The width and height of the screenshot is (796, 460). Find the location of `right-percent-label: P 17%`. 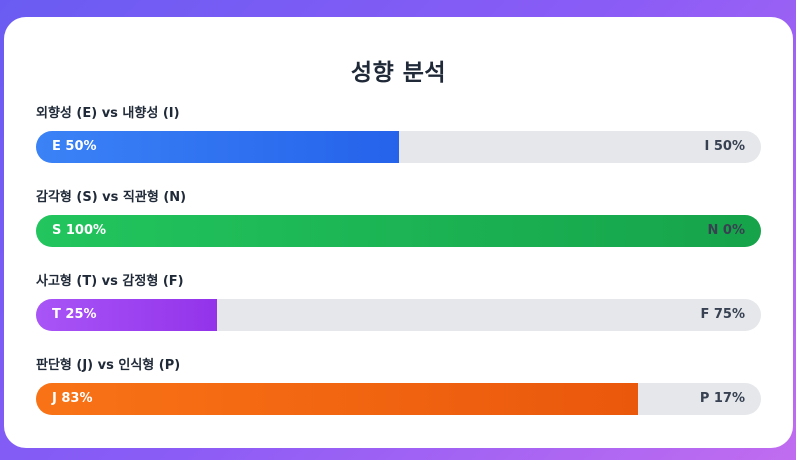

right-percent-label: P 17% is located at coordinates (722, 398).